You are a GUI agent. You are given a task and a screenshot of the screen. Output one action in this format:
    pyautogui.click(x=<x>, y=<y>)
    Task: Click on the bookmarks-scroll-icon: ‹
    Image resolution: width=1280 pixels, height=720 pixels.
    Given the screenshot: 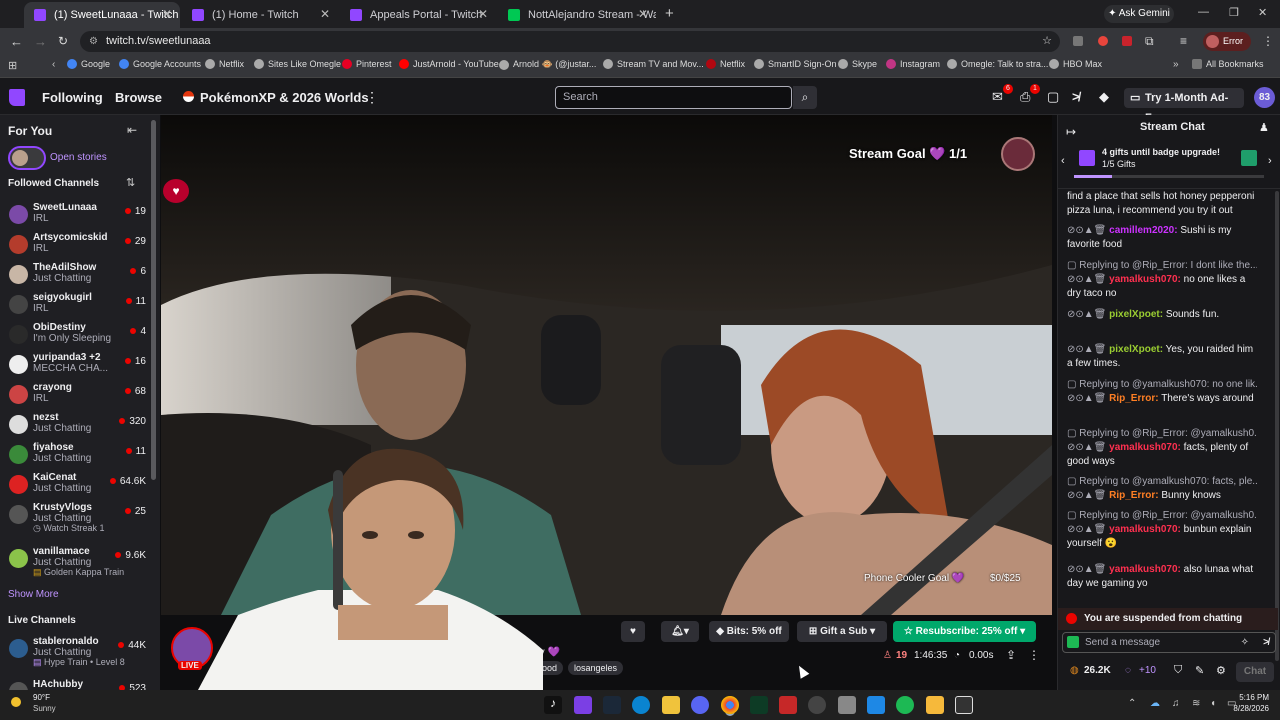 What is the action you would take?
    pyautogui.click(x=53, y=64)
    